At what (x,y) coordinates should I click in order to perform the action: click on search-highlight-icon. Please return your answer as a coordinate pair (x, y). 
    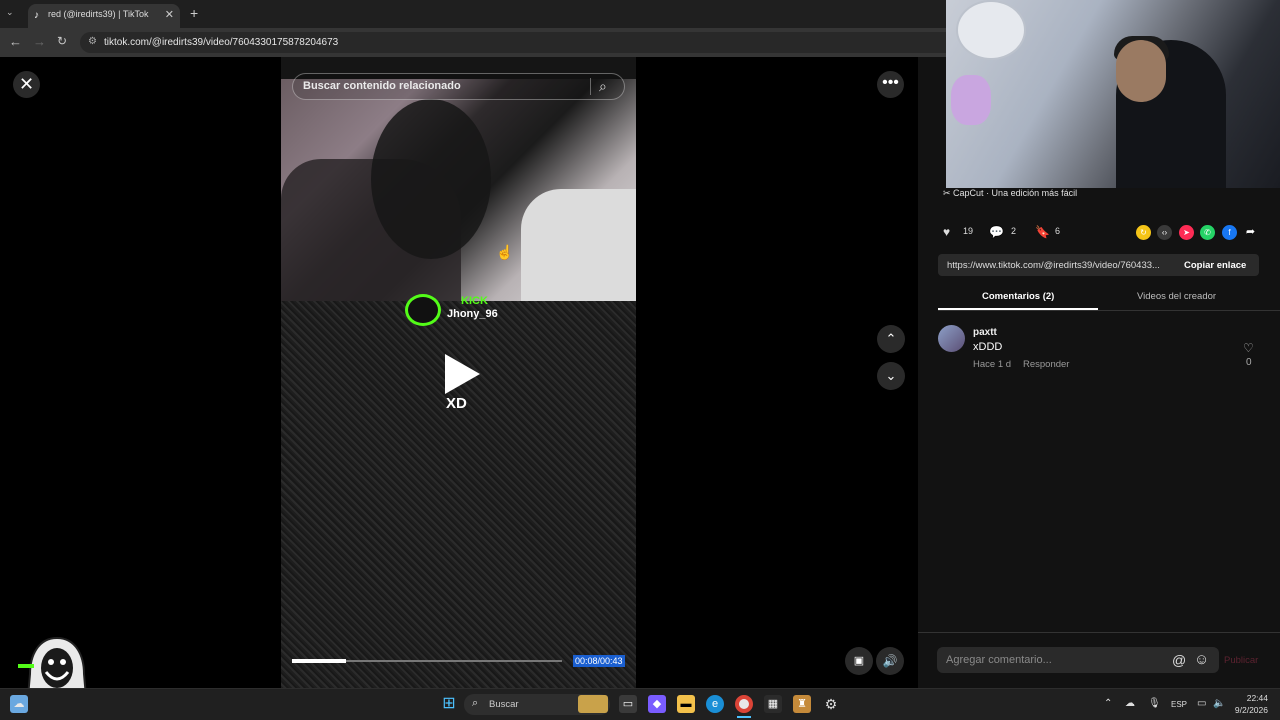
    Looking at the image, I should click on (593, 704).